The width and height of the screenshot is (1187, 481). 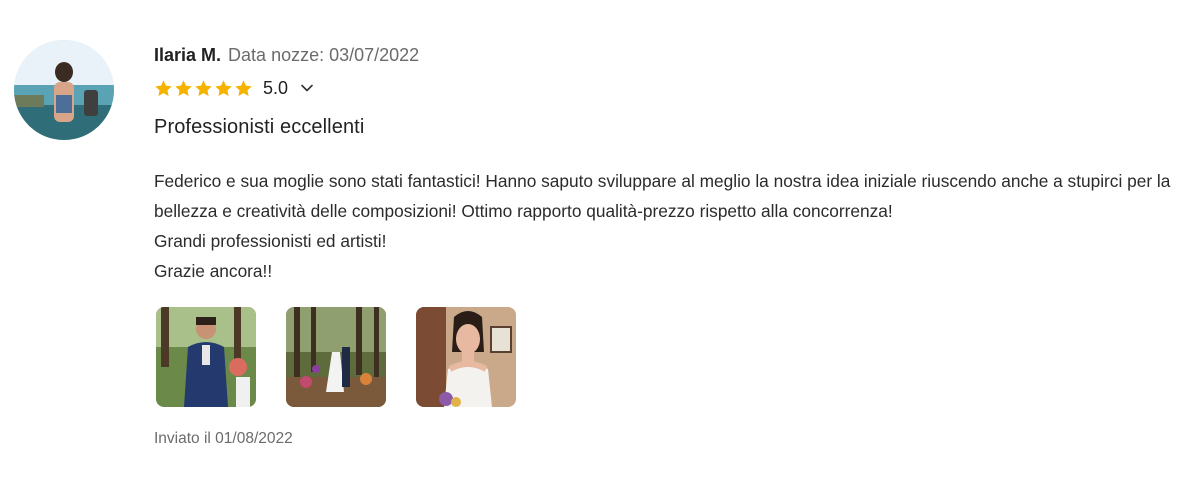 What do you see at coordinates (324, 55) in the screenshot?
I see `wedding-date: Data nozze: 03/07/2022` at bounding box center [324, 55].